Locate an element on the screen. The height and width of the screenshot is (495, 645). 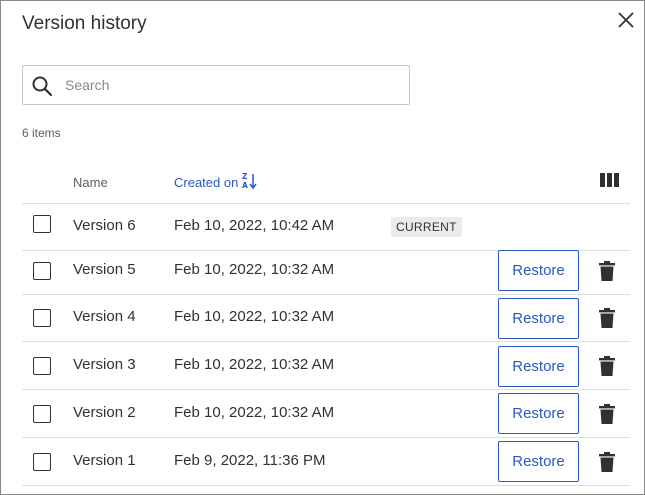
column-header-created-on-label: Created on is located at coordinates (206, 182).